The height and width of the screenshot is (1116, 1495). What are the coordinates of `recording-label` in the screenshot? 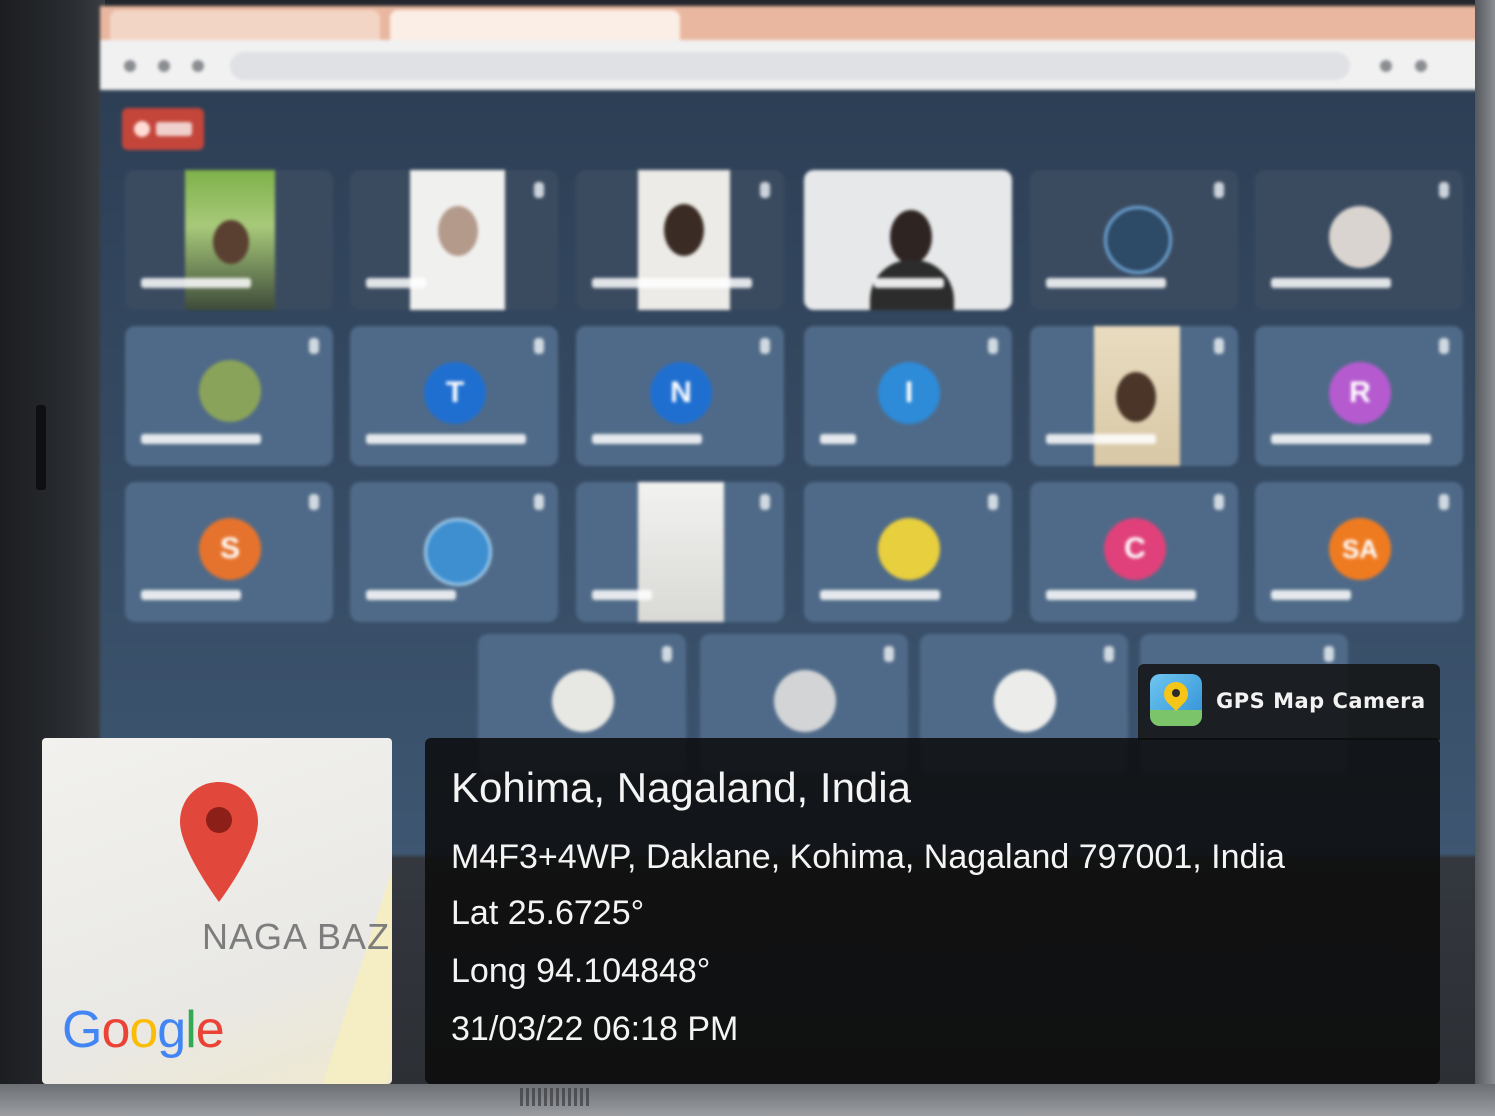 It's located at (174, 129).